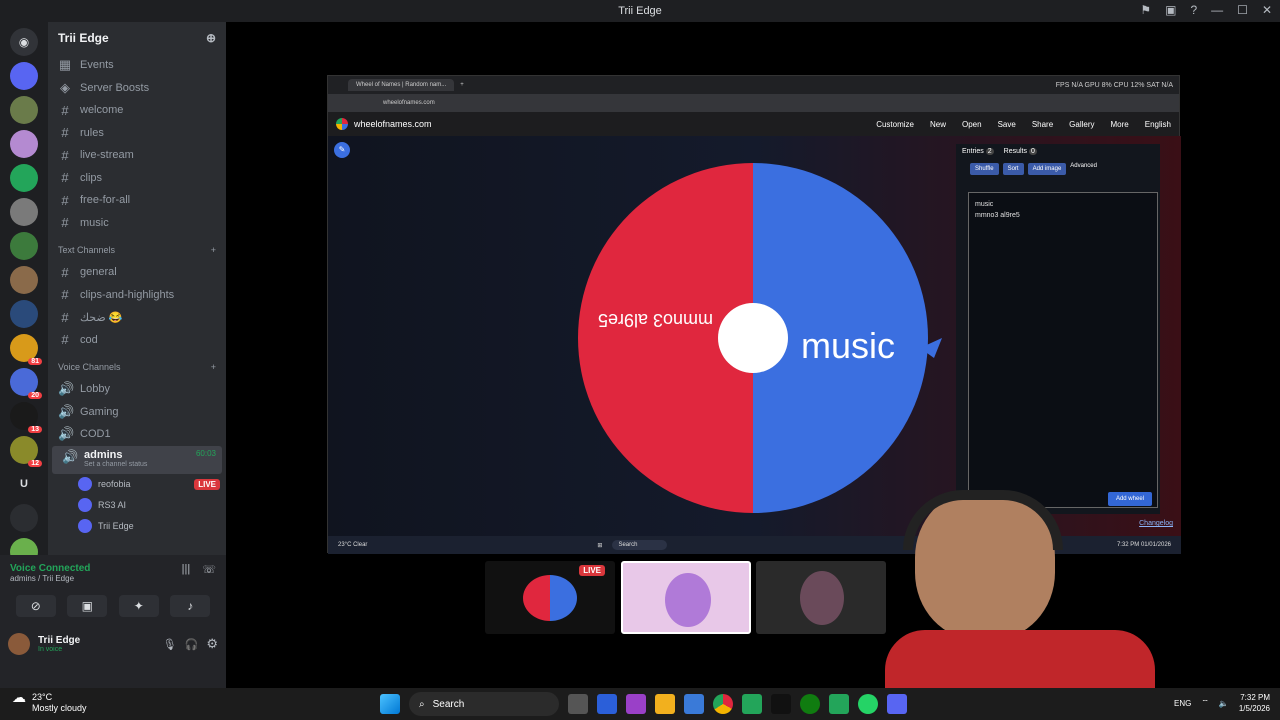 Image resolution: width=1280 pixels, height=720 pixels. What do you see at coordinates (1047, 169) in the screenshot?
I see `tool-add-image: Add image` at bounding box center [1047, 169].